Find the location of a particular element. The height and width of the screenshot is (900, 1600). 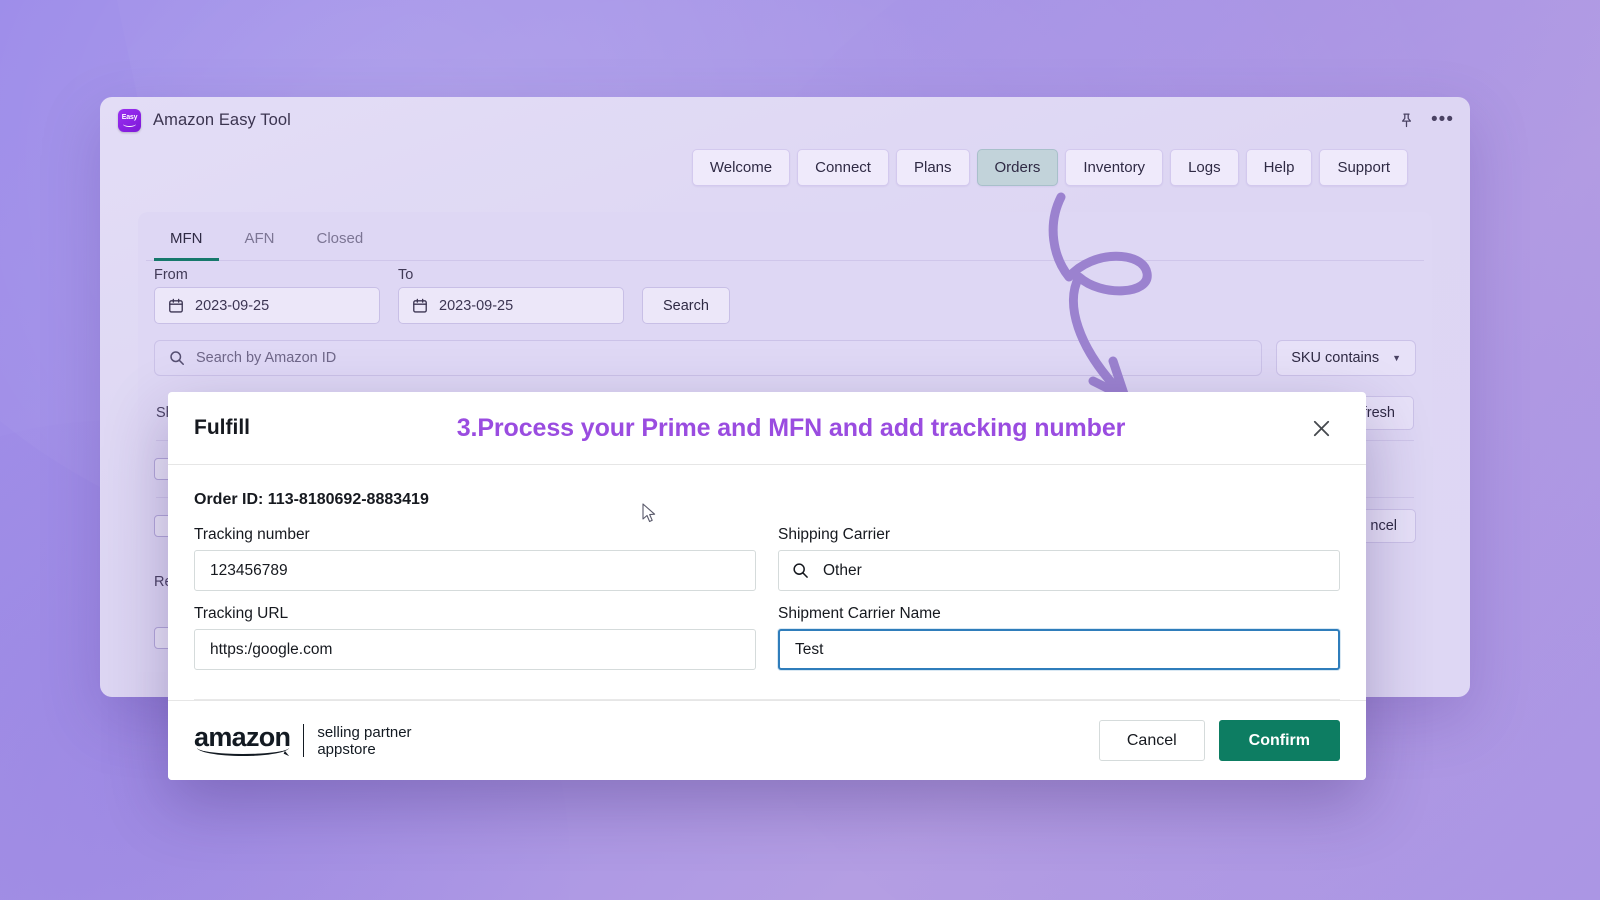

tracking-number-input: 123456789 is located at coordinates (475, 570).